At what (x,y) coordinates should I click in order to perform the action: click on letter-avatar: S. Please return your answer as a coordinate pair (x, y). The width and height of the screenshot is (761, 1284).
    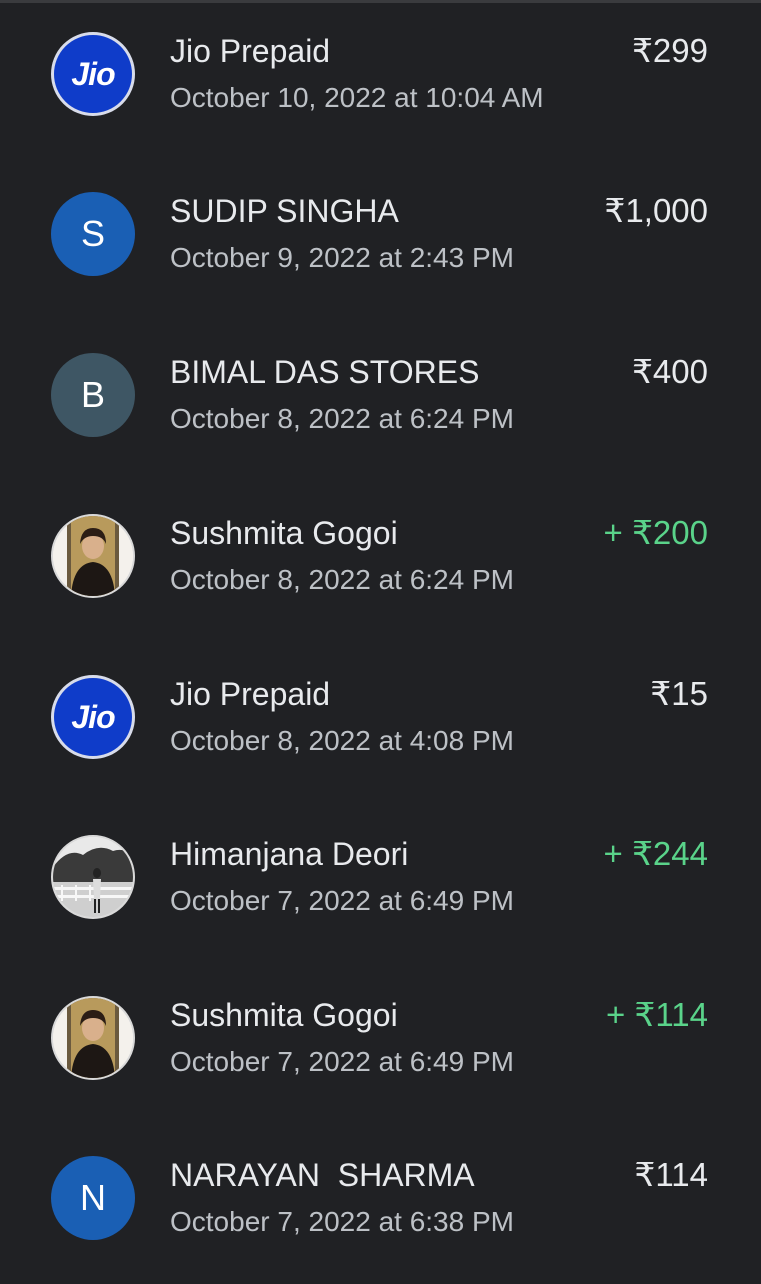
    Looking at the image, I should click on (93, 234).